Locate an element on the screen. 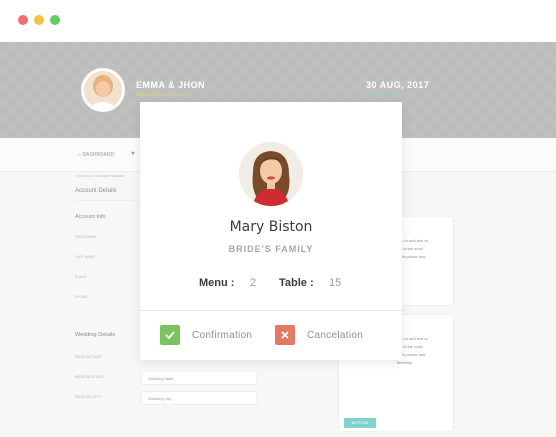 This screenshot has width=556, height=437. info-card-line: flexibility is located at coordinates (405, 362).